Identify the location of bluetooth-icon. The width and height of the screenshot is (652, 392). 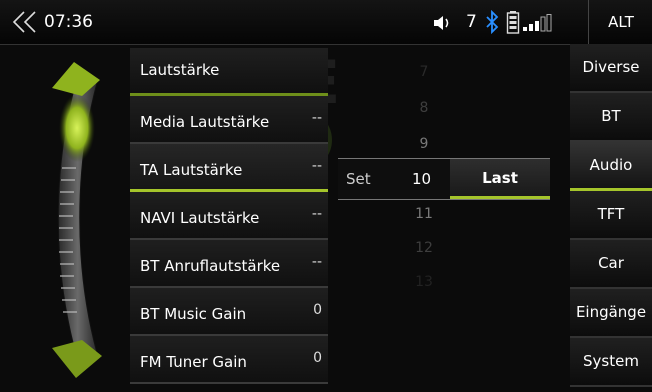
(492, 22).